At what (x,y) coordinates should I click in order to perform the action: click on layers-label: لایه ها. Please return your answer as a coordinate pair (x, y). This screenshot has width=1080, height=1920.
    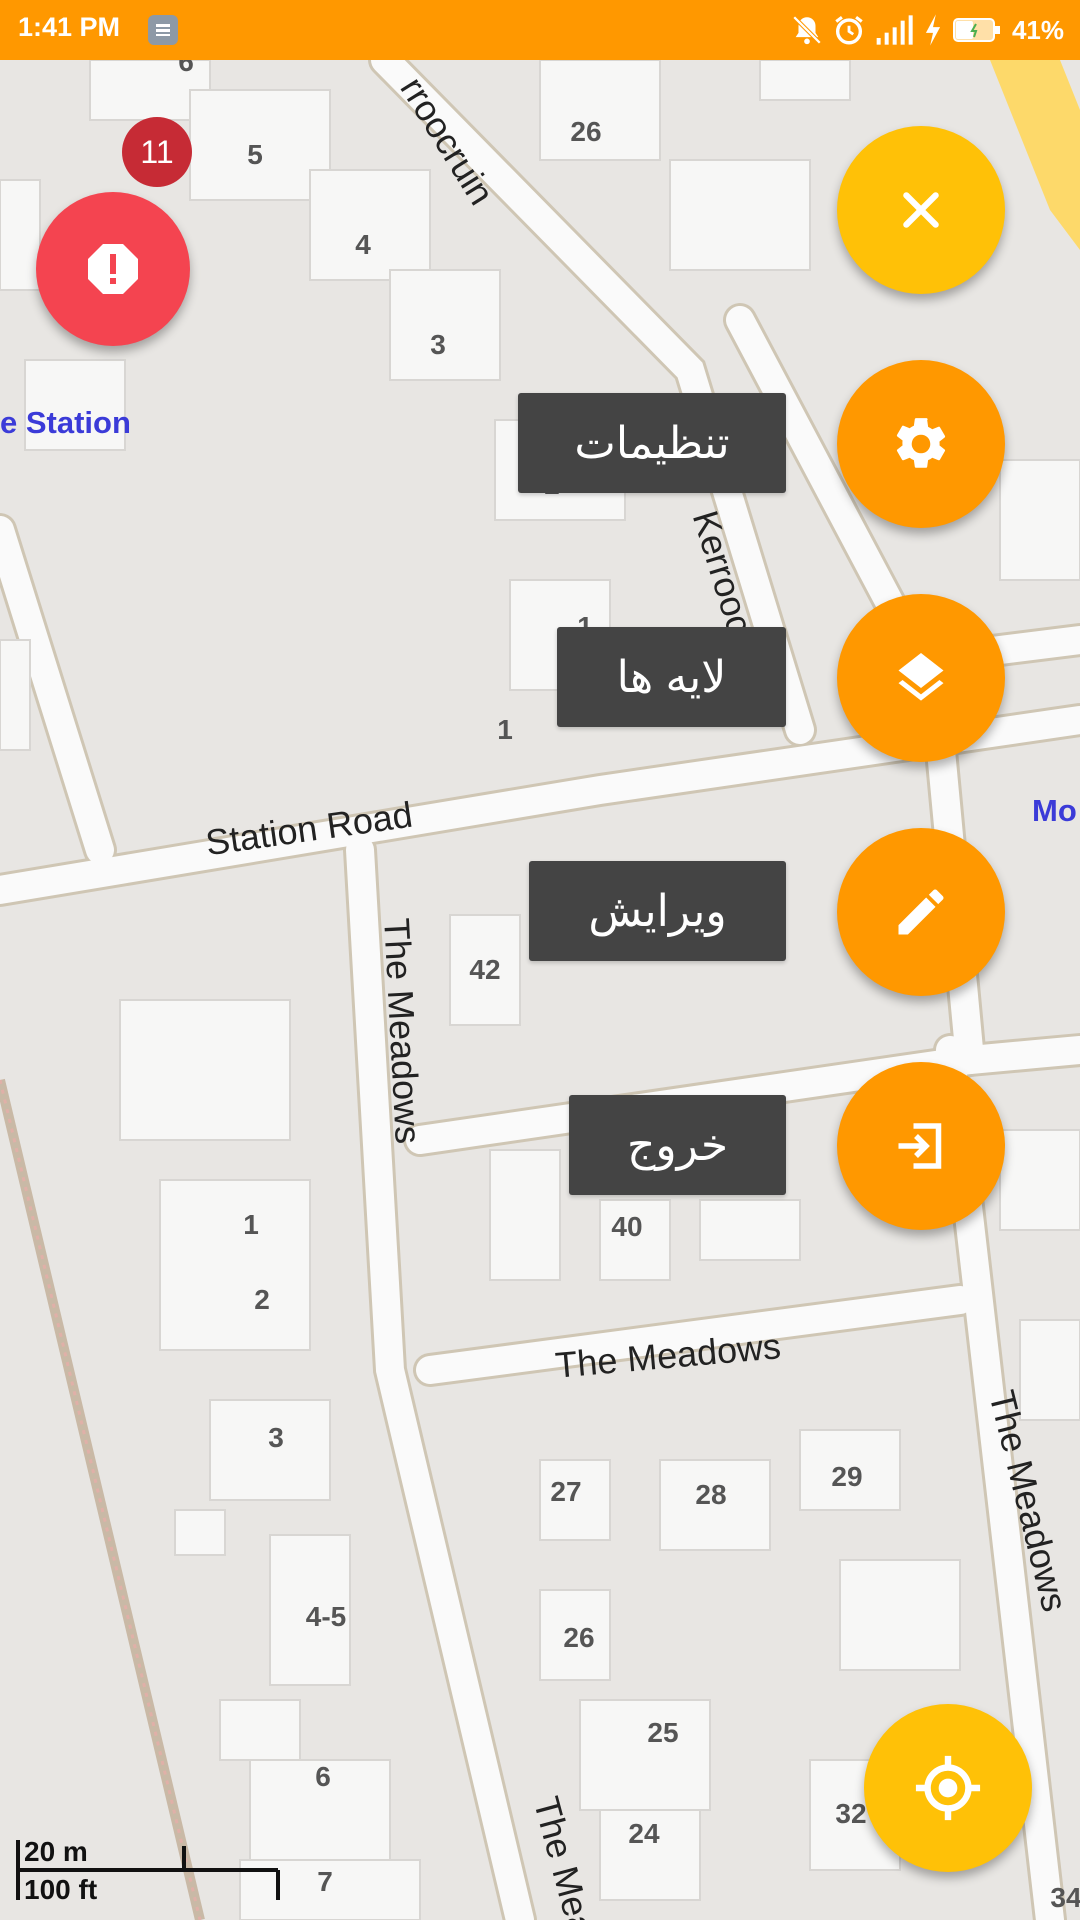
    Looking at the image, I should click on (671, 677).